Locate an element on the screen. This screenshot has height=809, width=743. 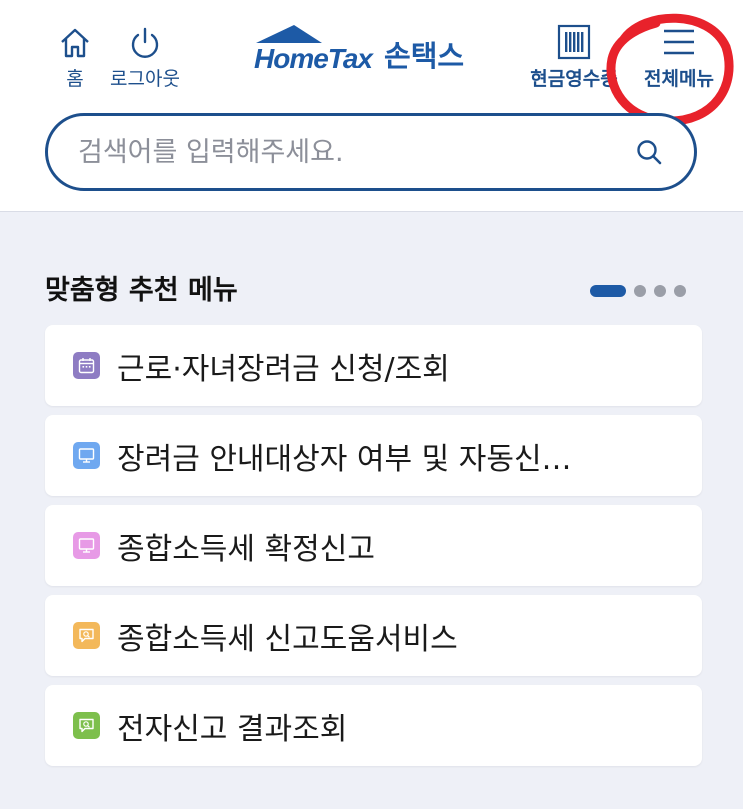
logo-roof-icon is located at coordinates (289, 34).